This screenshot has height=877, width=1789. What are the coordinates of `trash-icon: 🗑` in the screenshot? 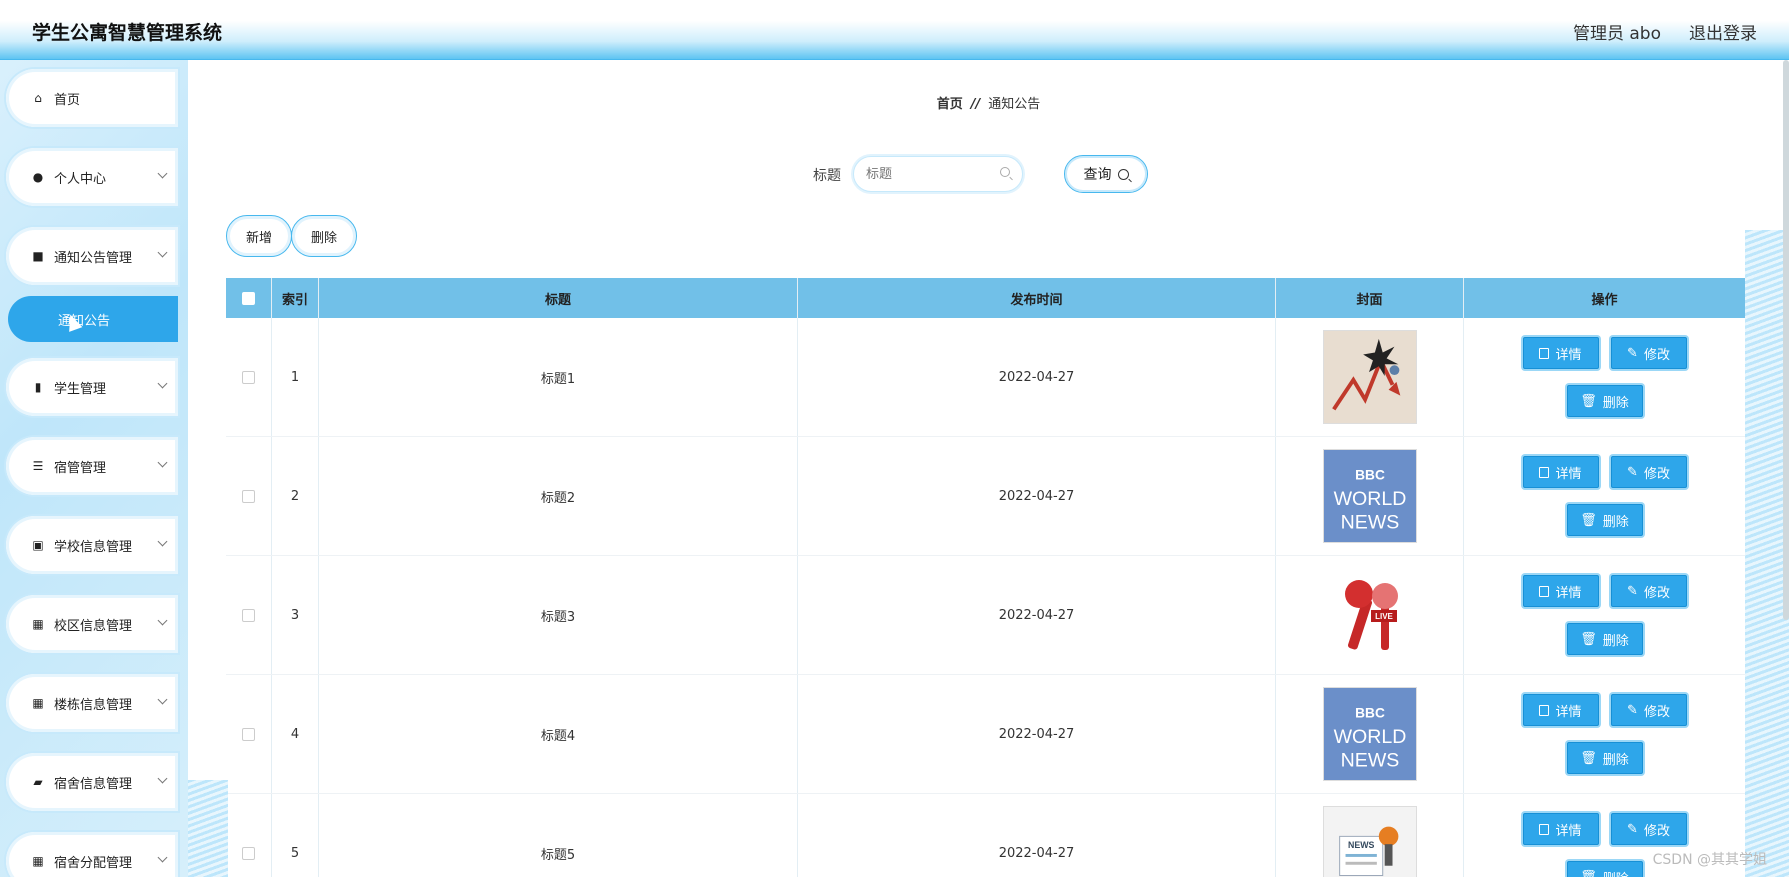 It's located at (1588, 520).